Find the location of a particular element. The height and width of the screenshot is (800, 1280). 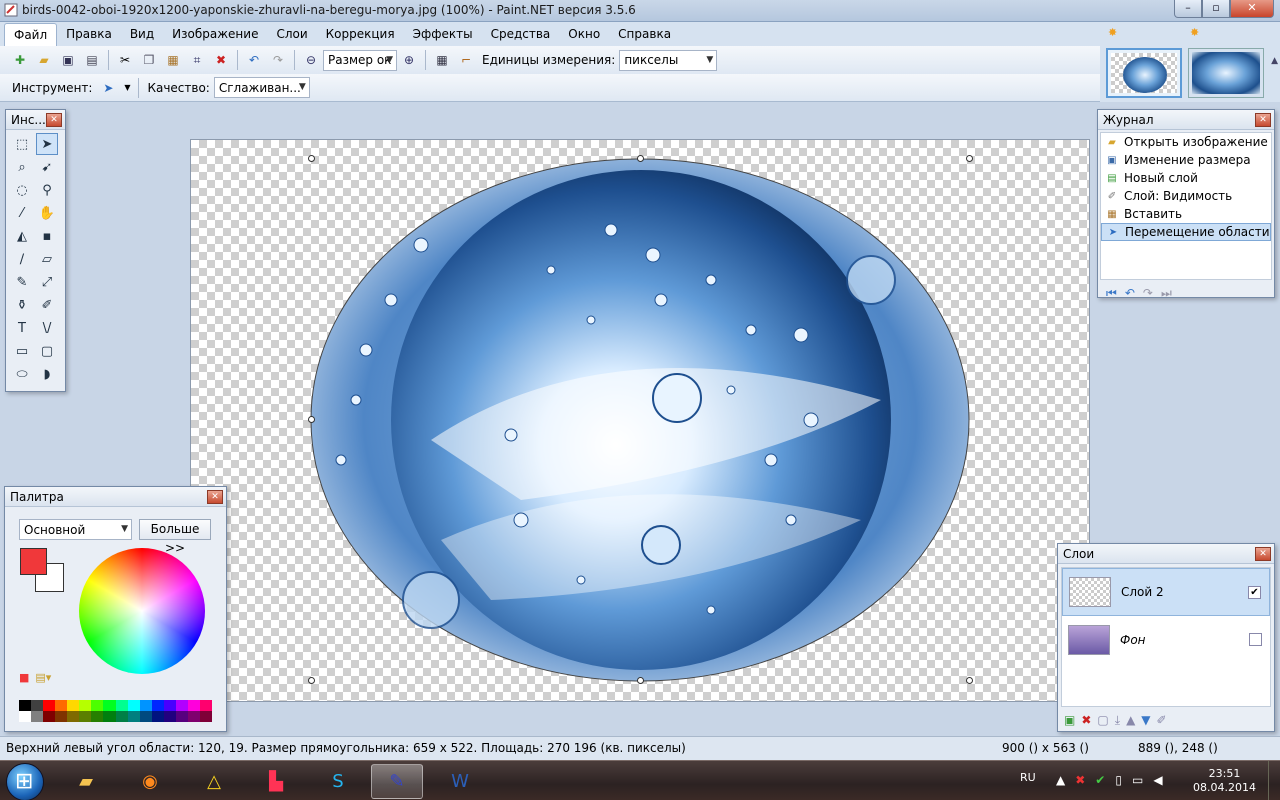

primary-color-swatch is located at coordinates (33, 561).